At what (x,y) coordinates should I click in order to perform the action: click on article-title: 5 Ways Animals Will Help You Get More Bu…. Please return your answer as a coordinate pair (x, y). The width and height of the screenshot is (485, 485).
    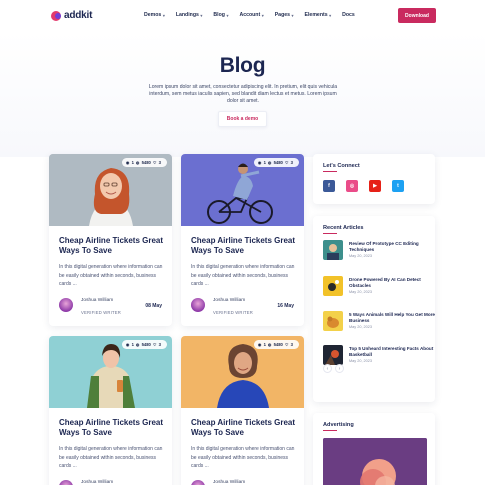
    Looking at the image, I should click on (392, 317).